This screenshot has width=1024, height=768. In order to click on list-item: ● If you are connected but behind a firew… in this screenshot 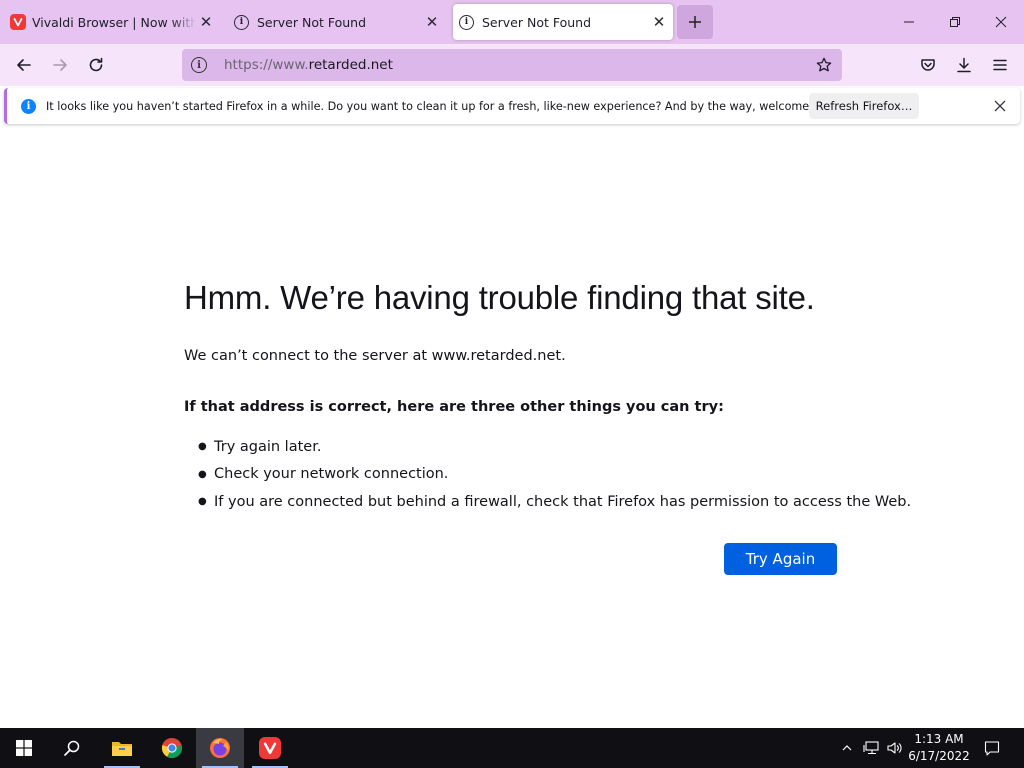, I will do `click(554, 502)`.